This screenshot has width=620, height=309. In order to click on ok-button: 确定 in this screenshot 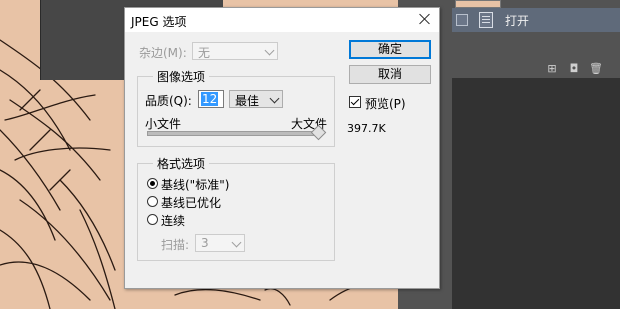, I will do `click(390, 49)`.